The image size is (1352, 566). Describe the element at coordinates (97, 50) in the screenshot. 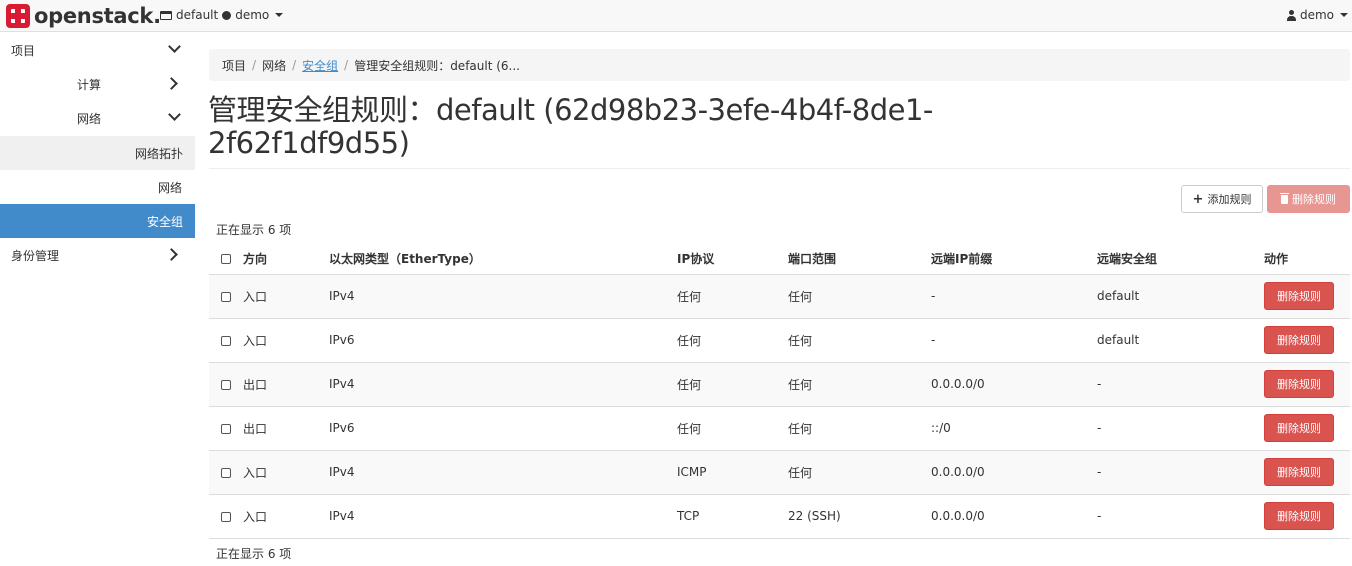

I see `sidebar-item-project: 项目` at that location.